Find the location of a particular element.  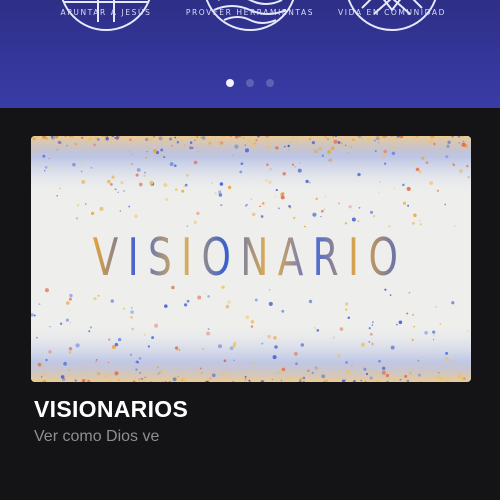

pillar-apuntar-a-jesus: APUNTAR A JESÚS is located at coordinates (106, 17).